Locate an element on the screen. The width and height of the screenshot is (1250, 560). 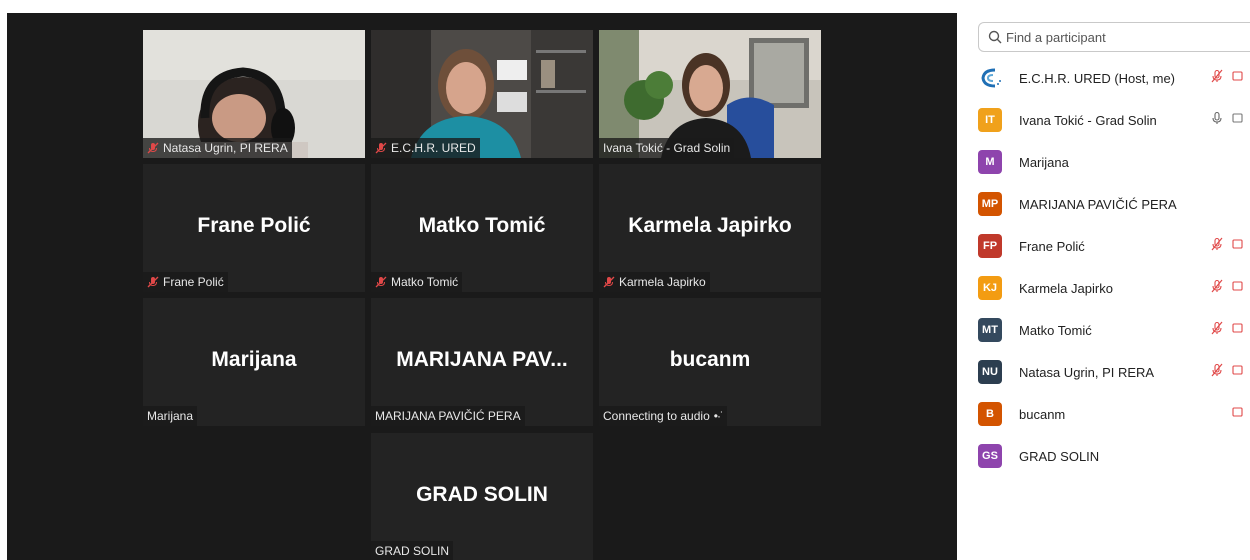
participant-display-name: Karmela Japirko is located at coordinates (710, 226).